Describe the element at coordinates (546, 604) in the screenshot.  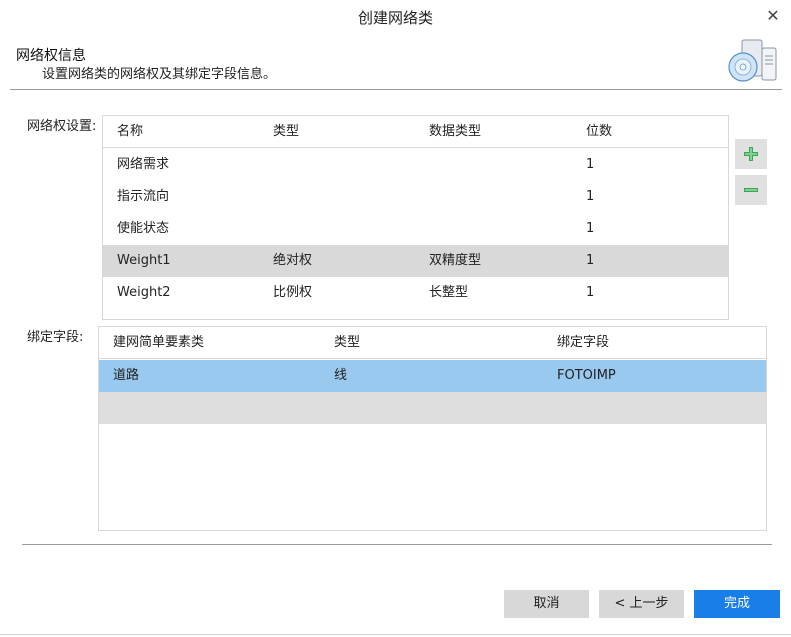
I see `cancel-button: 取消` at that location.